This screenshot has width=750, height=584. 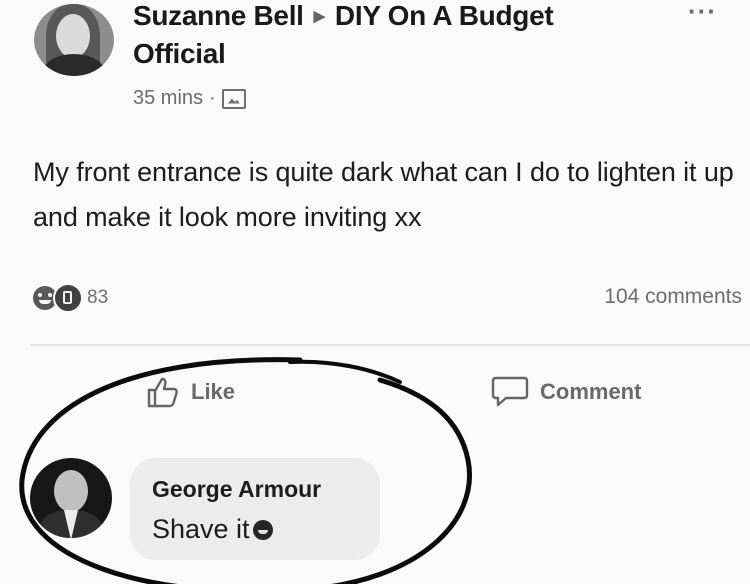 What do you see at coordinates (190, 392) in the screenshot?
I see `like-button: Like` at bounding box center [190, 392].